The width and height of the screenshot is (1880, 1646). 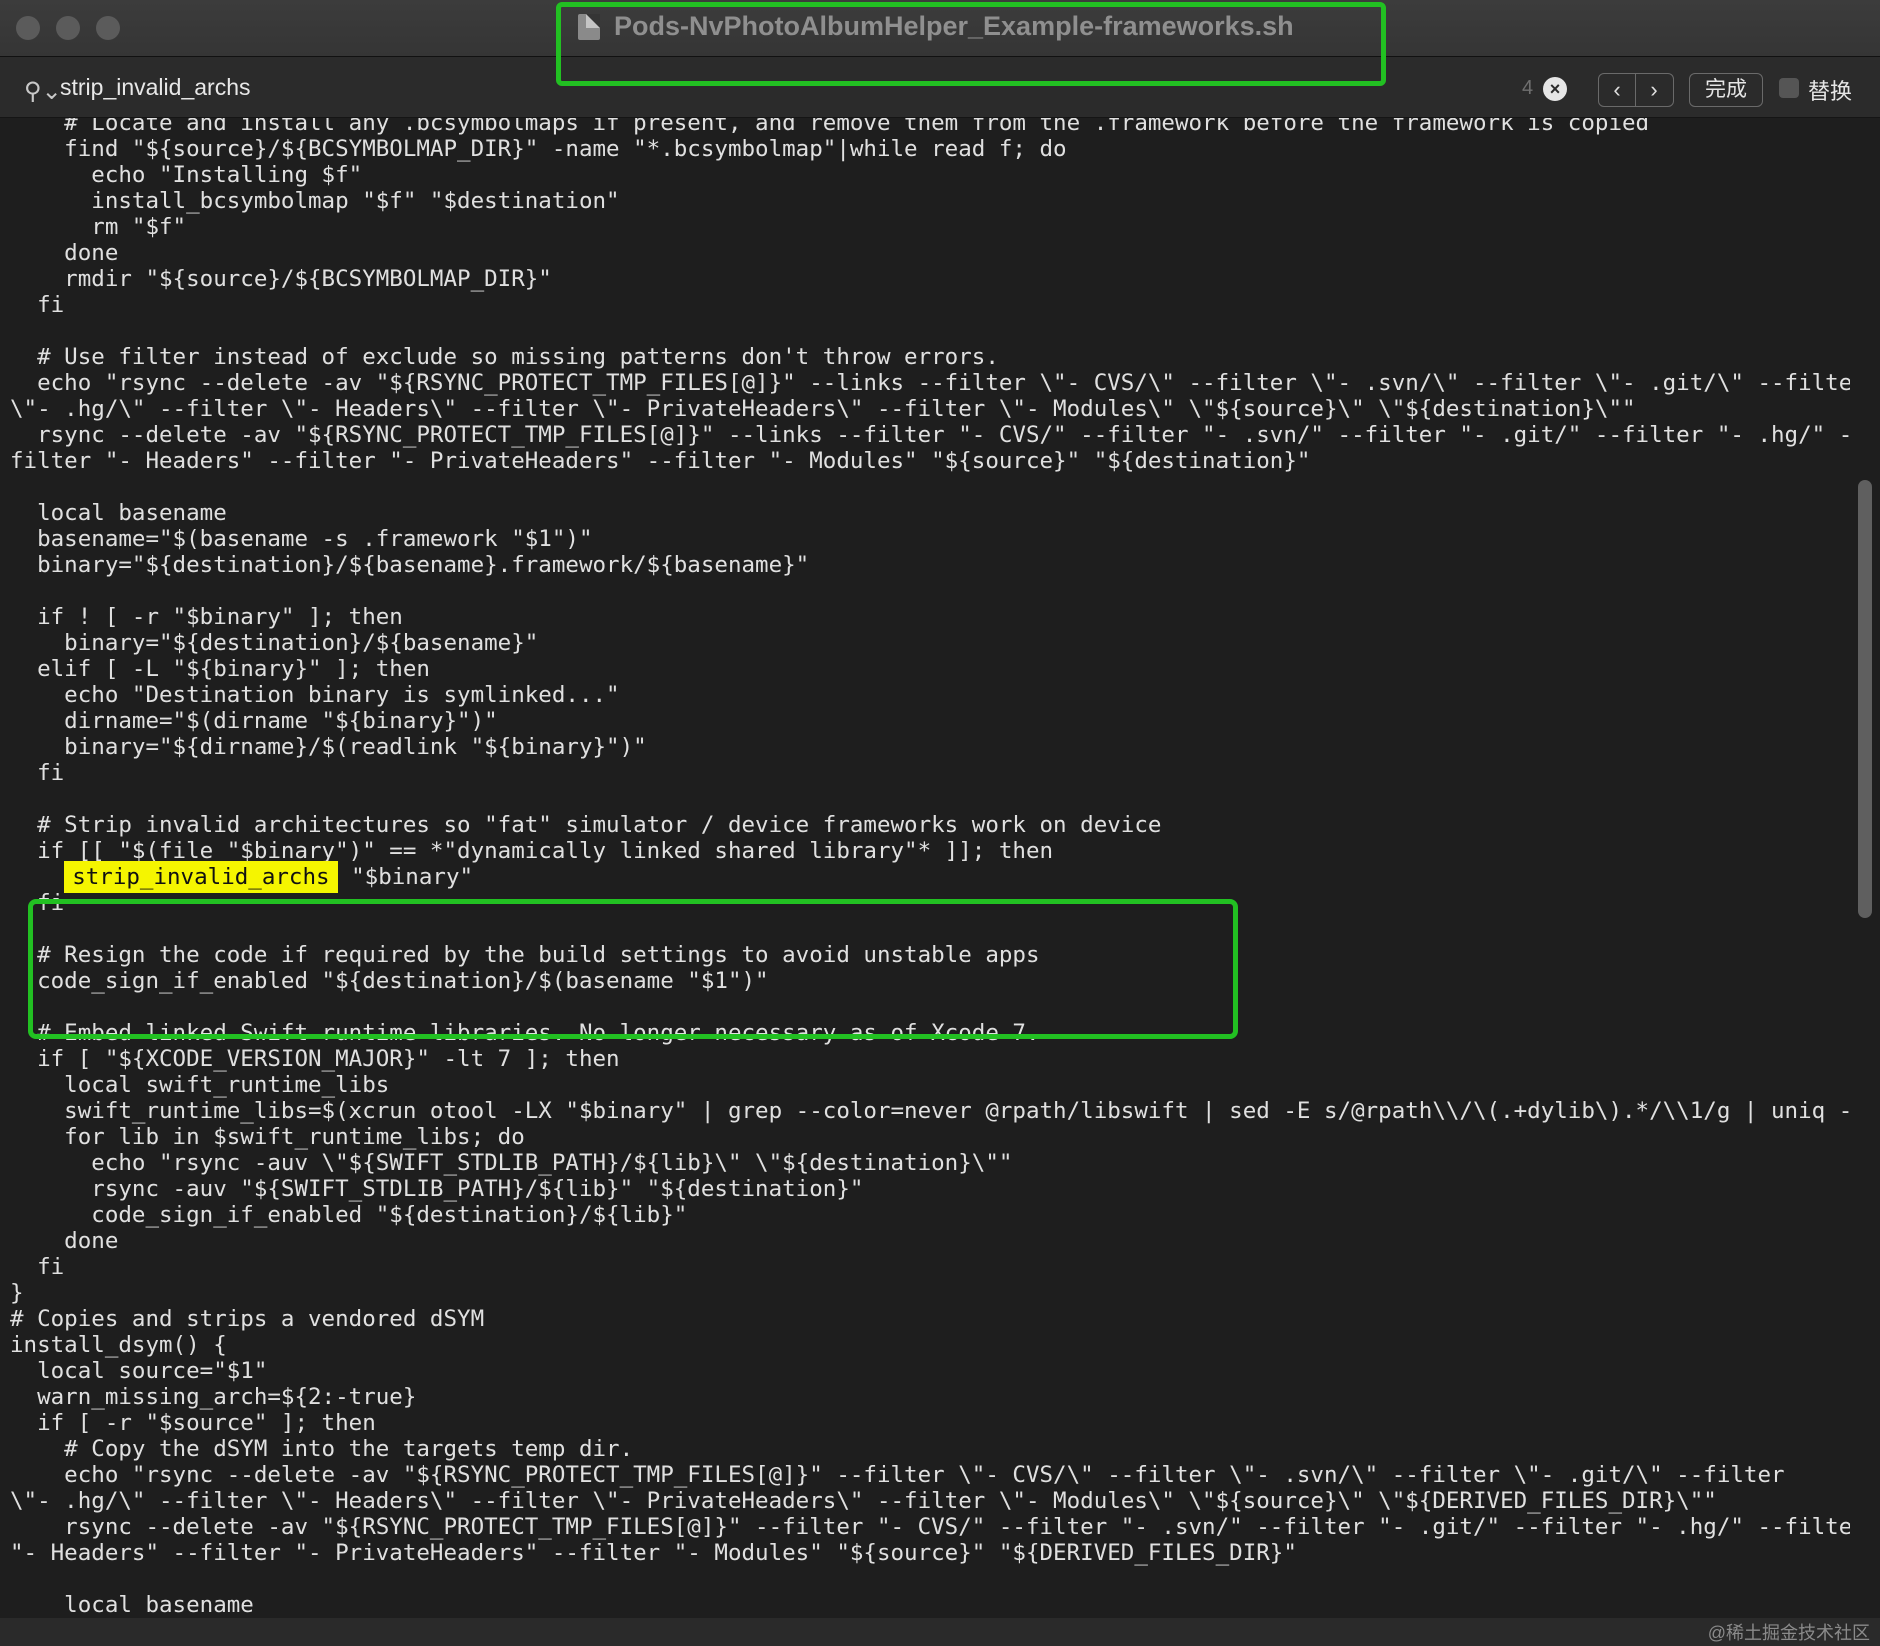 What do you see at coordinates (971, 44) in the screenshot?
I see `annotation-box-title` at bounding box center [971, 44].